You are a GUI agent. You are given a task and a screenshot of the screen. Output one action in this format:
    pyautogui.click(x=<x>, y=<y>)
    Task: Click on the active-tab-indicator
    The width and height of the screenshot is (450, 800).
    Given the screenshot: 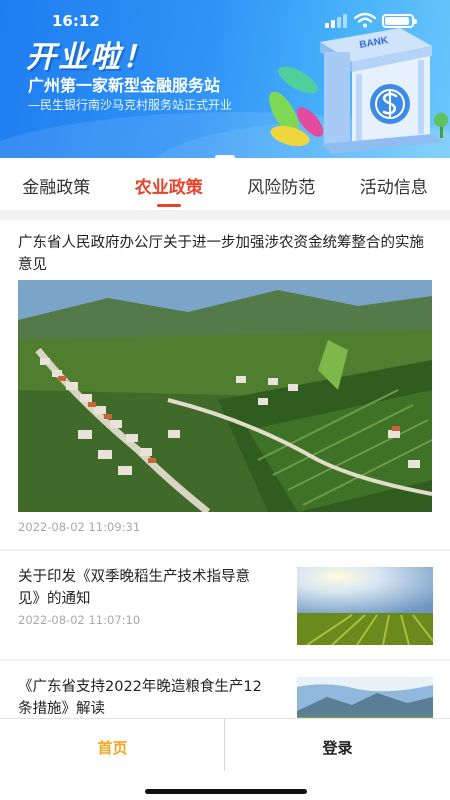 What is the action you would take?
    pyautogui.click(x=168, y=205)
    